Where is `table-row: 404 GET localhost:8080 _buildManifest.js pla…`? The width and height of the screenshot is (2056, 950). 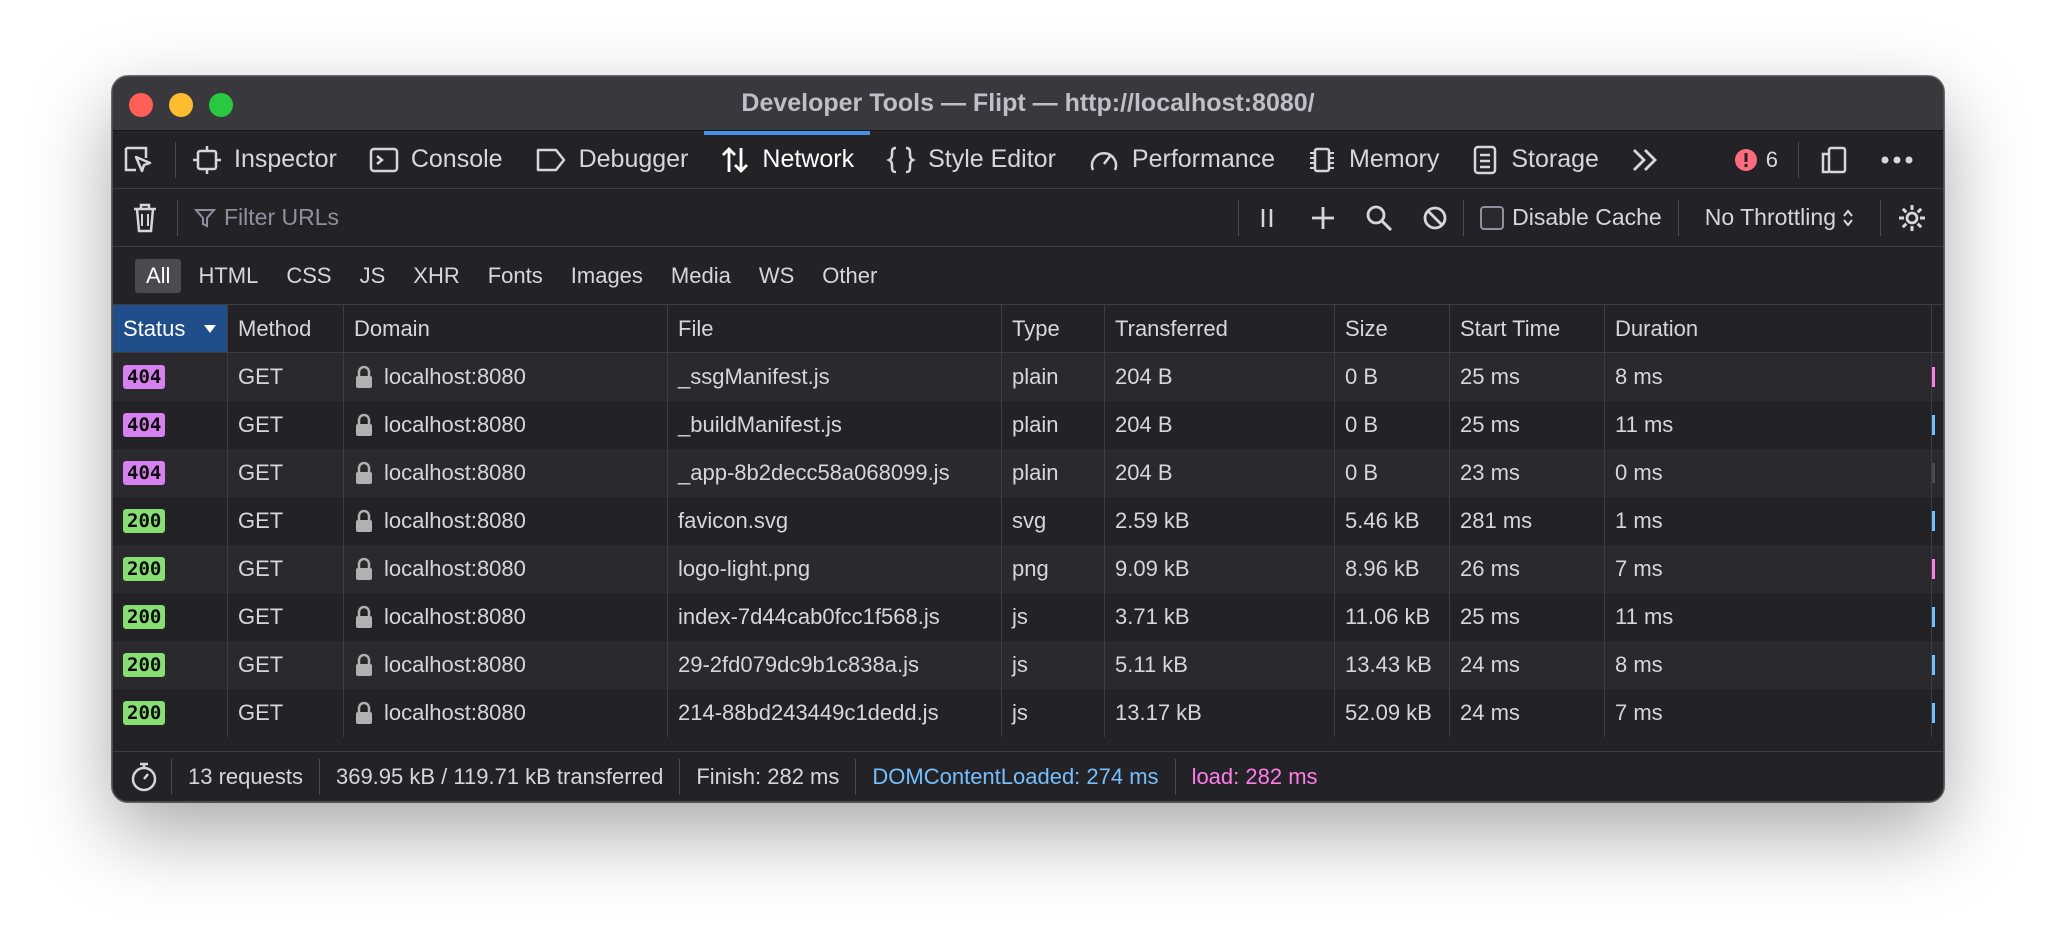
table-row: 404 GET localhost:8080 _buildManifest.js pla… is located at coordinates (1028, 425).